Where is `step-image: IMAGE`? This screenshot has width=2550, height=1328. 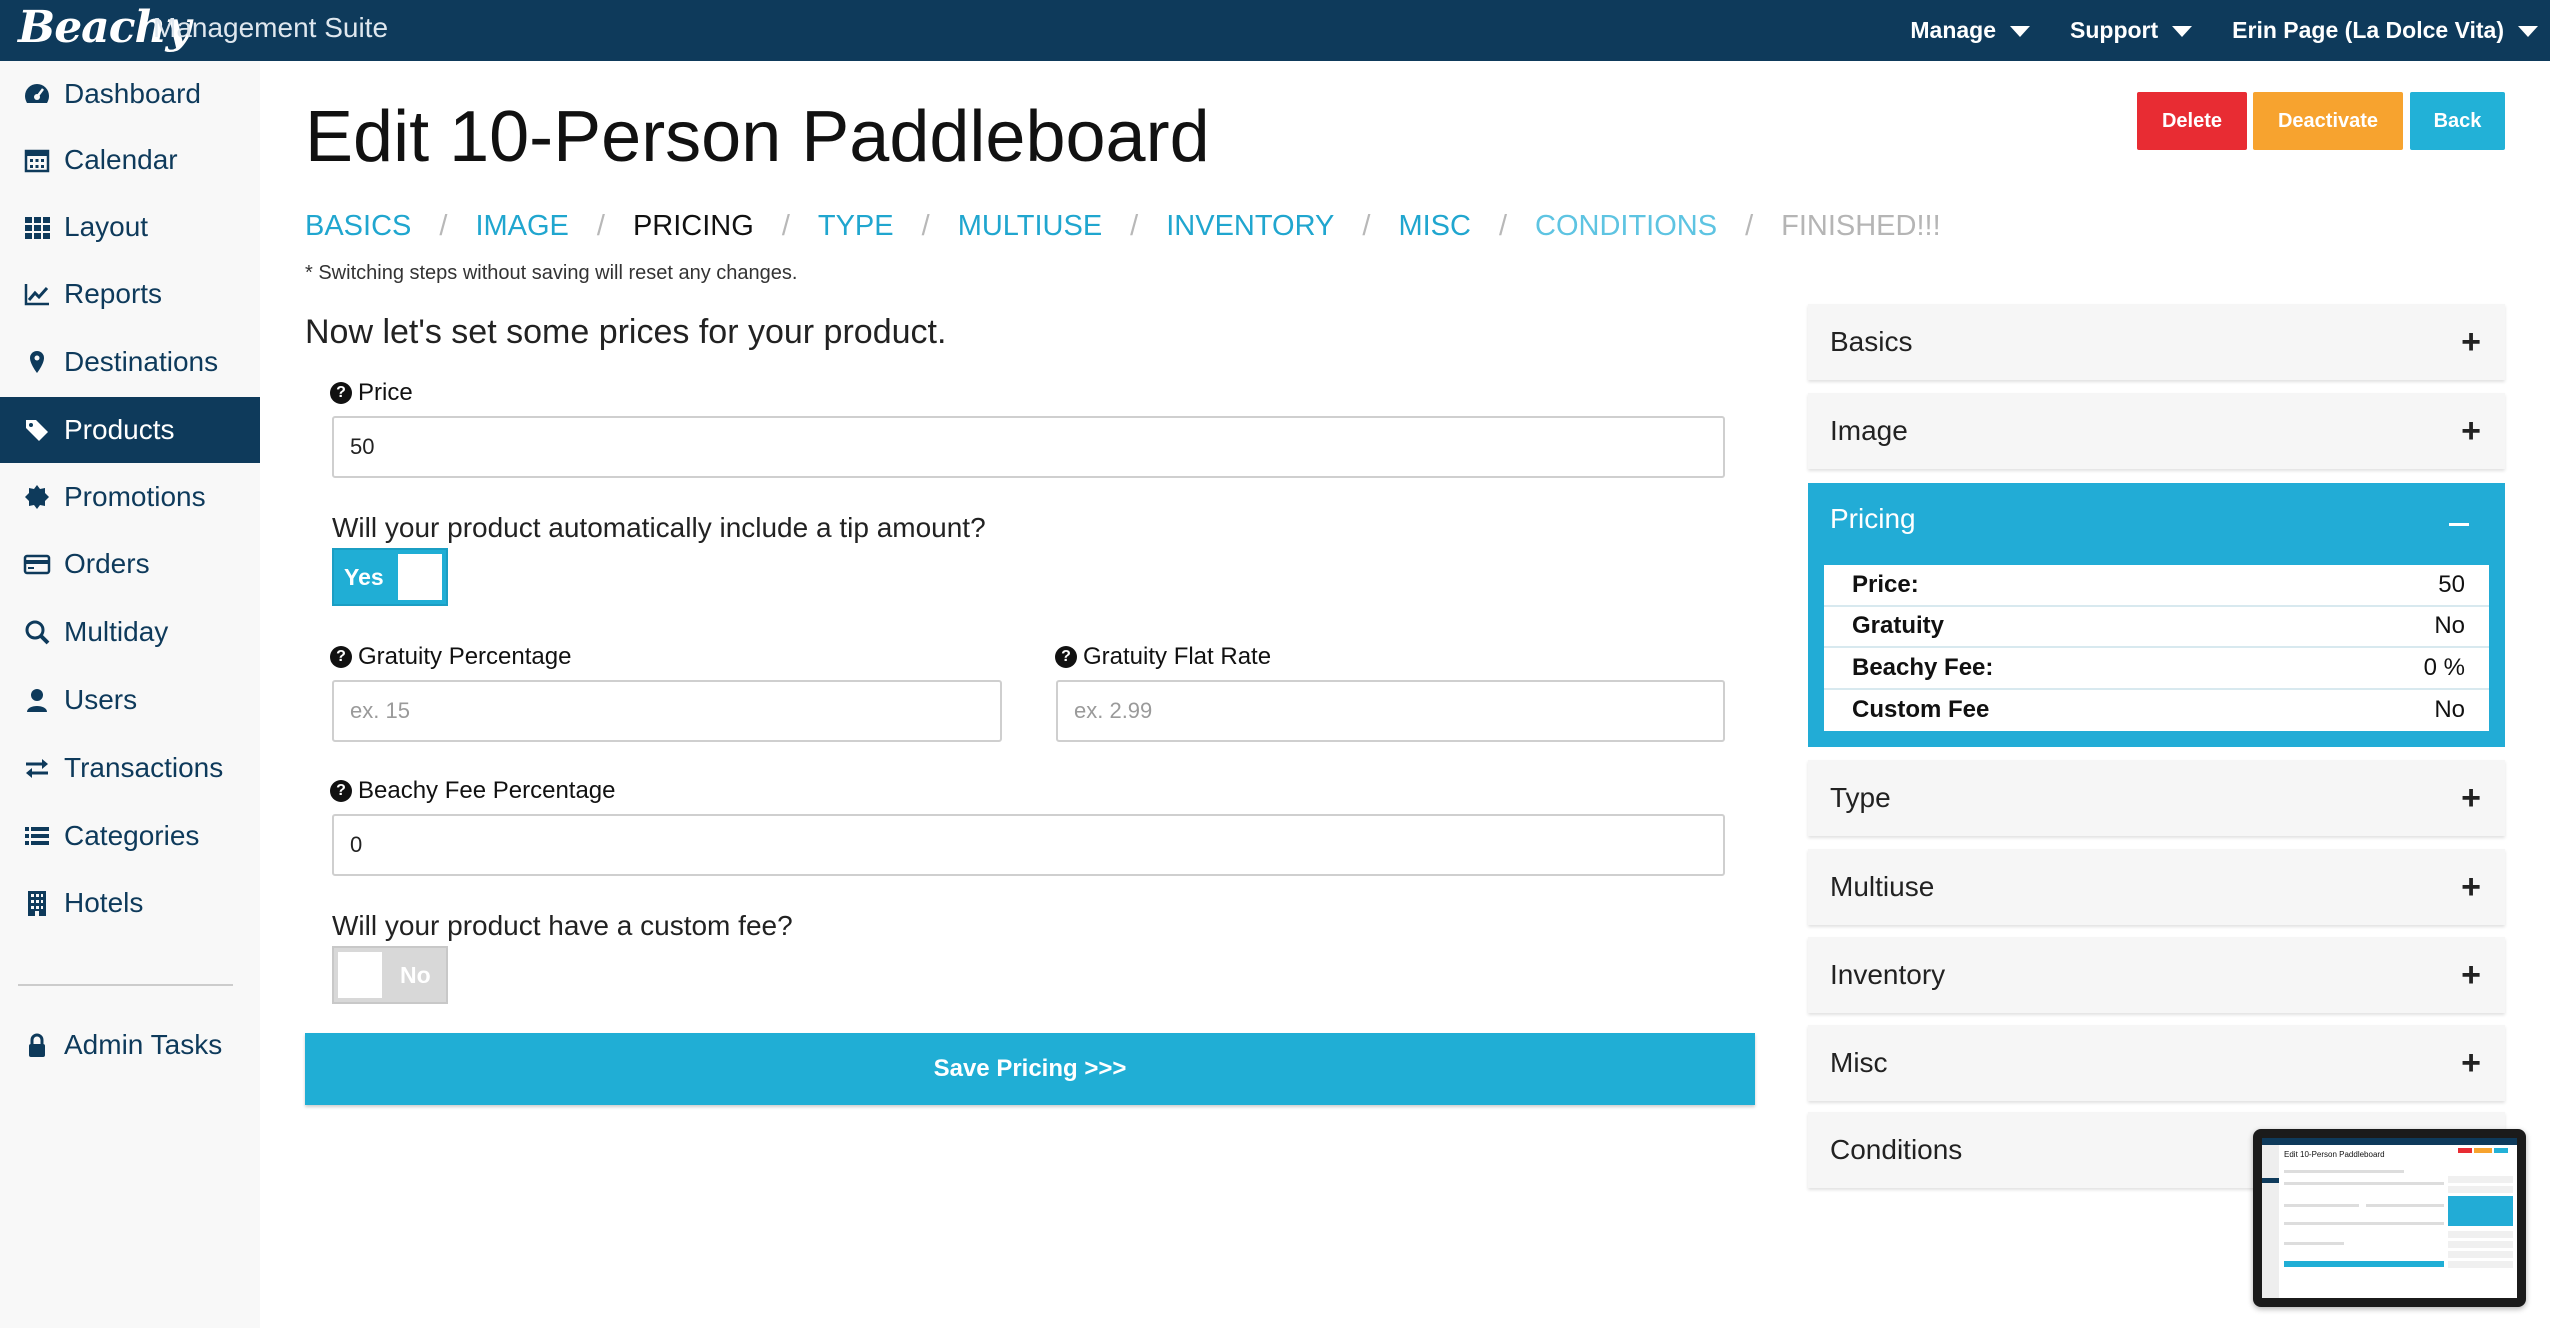 step-image: IMAGE is located at coordinates (521, 226).